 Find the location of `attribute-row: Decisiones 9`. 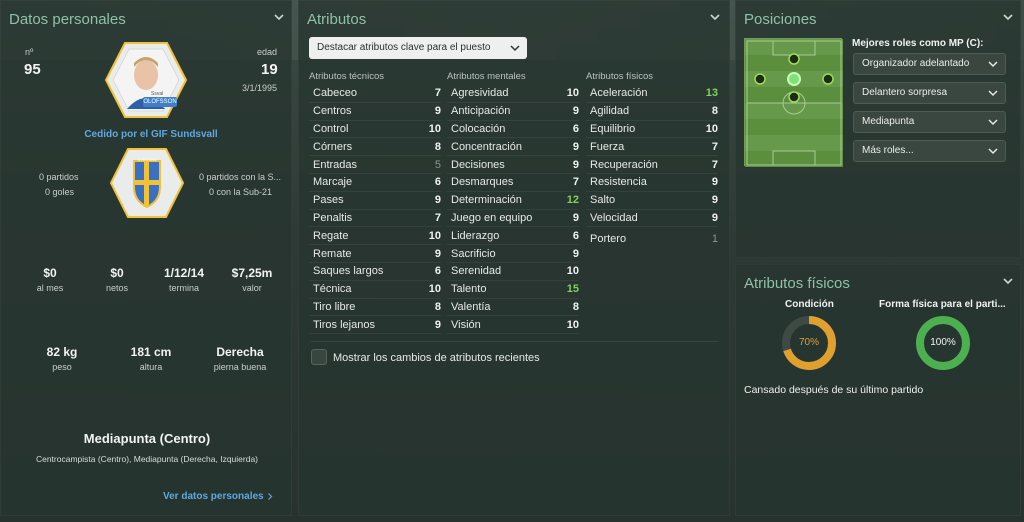

attribute-row: Decisiones 9 is located at coordinates (513, 165).